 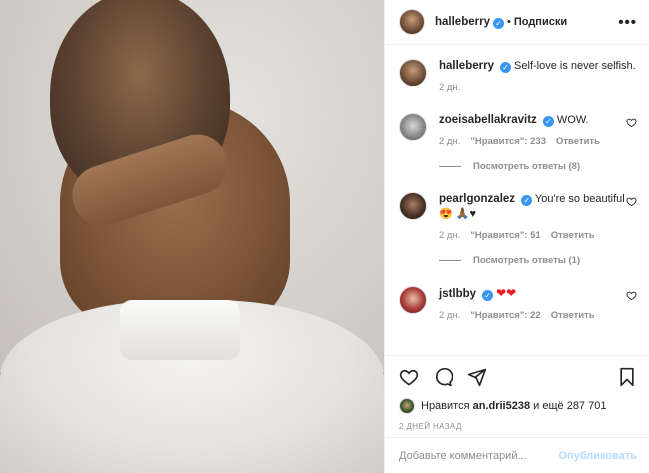 I want to click on follow-status-button: Подписки, so click(x=540, y=22).